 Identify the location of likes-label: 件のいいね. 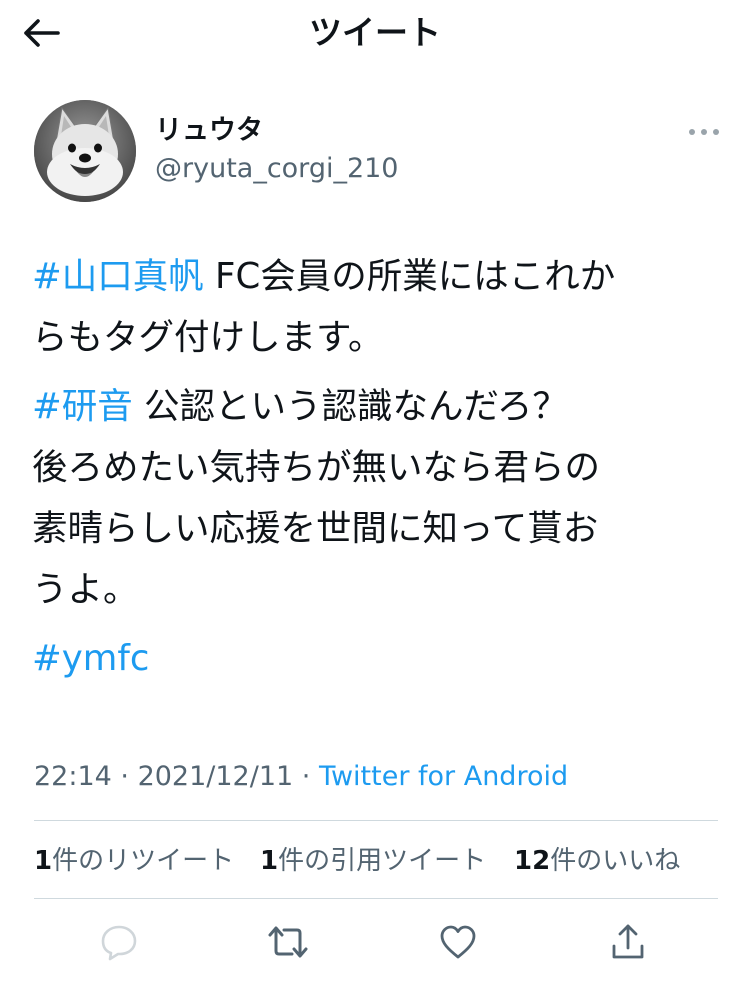
(615, 861).